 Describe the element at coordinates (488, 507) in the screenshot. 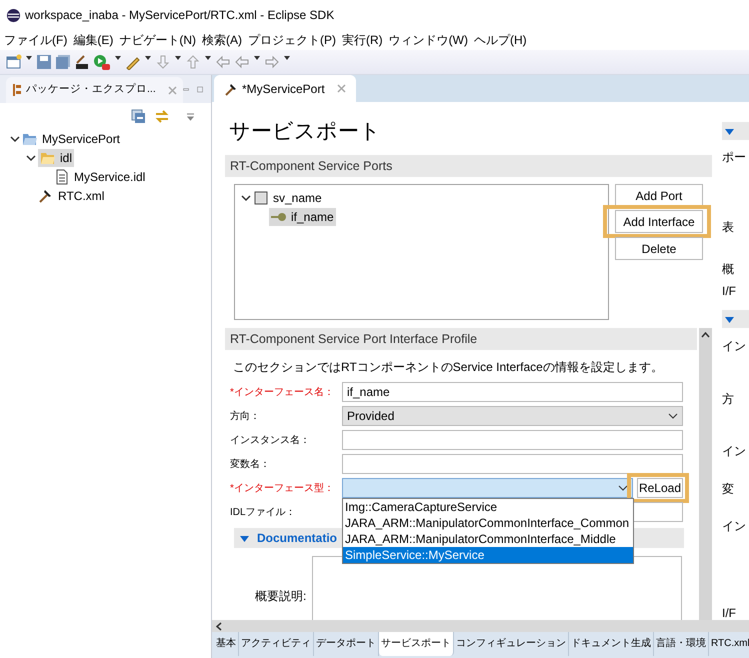

I see `dropdown-option: Img::CameraCaptureService` at that location.